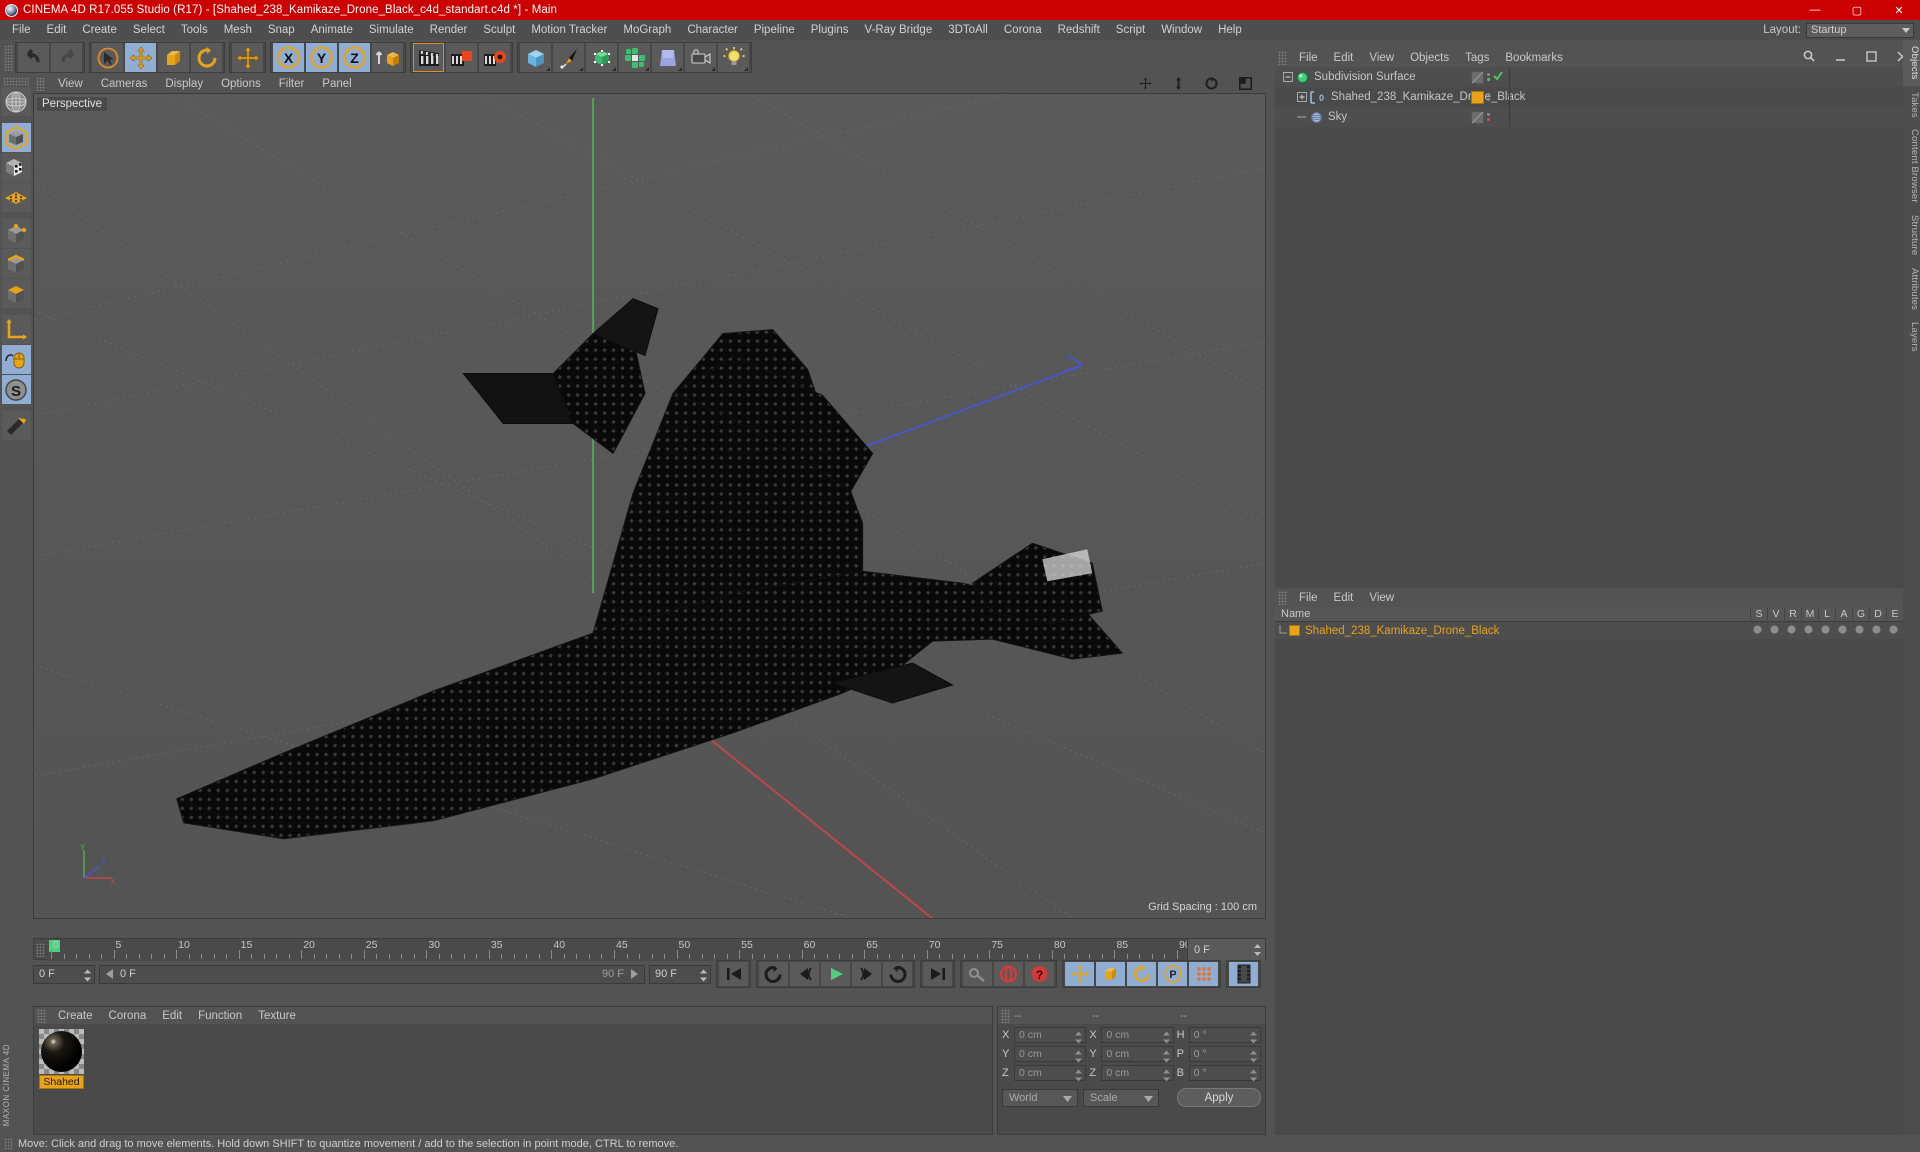  I want to click on editor-visibility-dot, so click(1488, 94).